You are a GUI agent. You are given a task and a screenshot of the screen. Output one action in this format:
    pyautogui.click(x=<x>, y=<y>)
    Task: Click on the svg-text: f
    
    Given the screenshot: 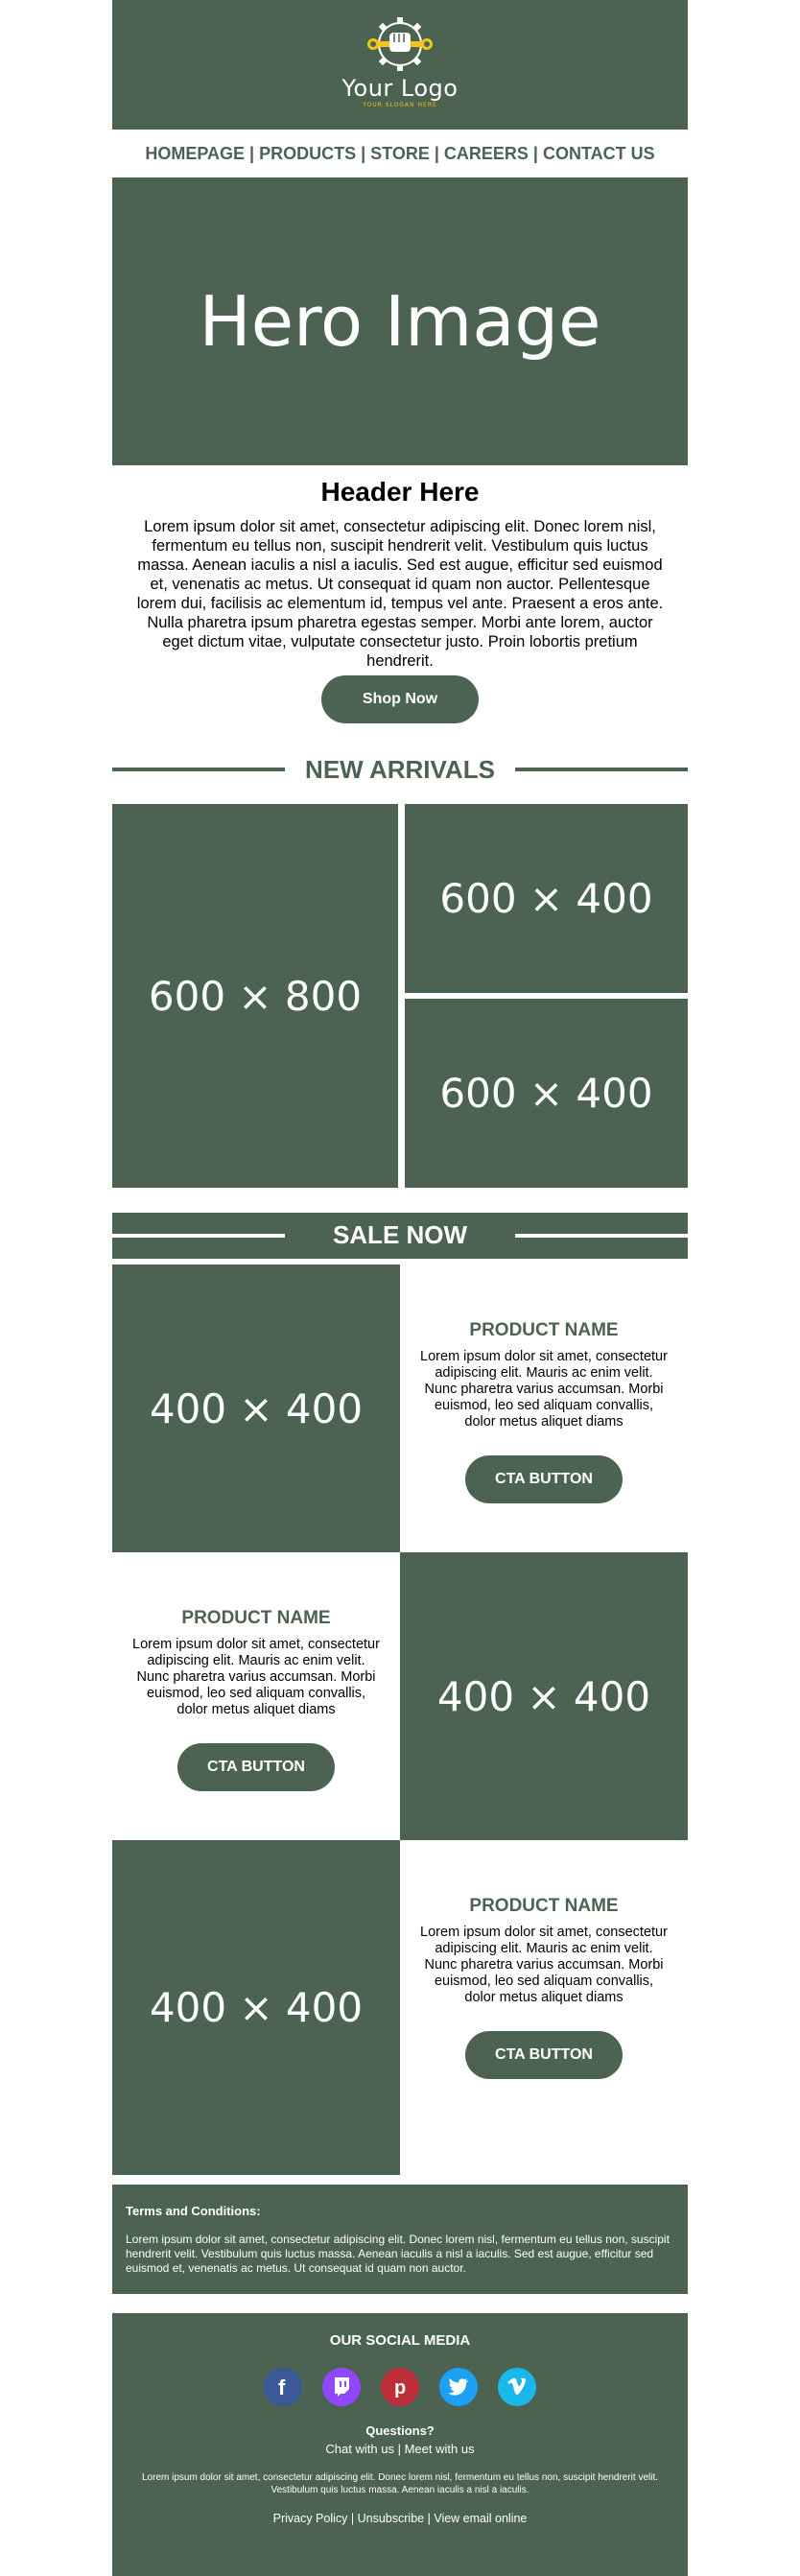 What is the action you would take?
    pyautogui.click(x=282, y=2387)
    